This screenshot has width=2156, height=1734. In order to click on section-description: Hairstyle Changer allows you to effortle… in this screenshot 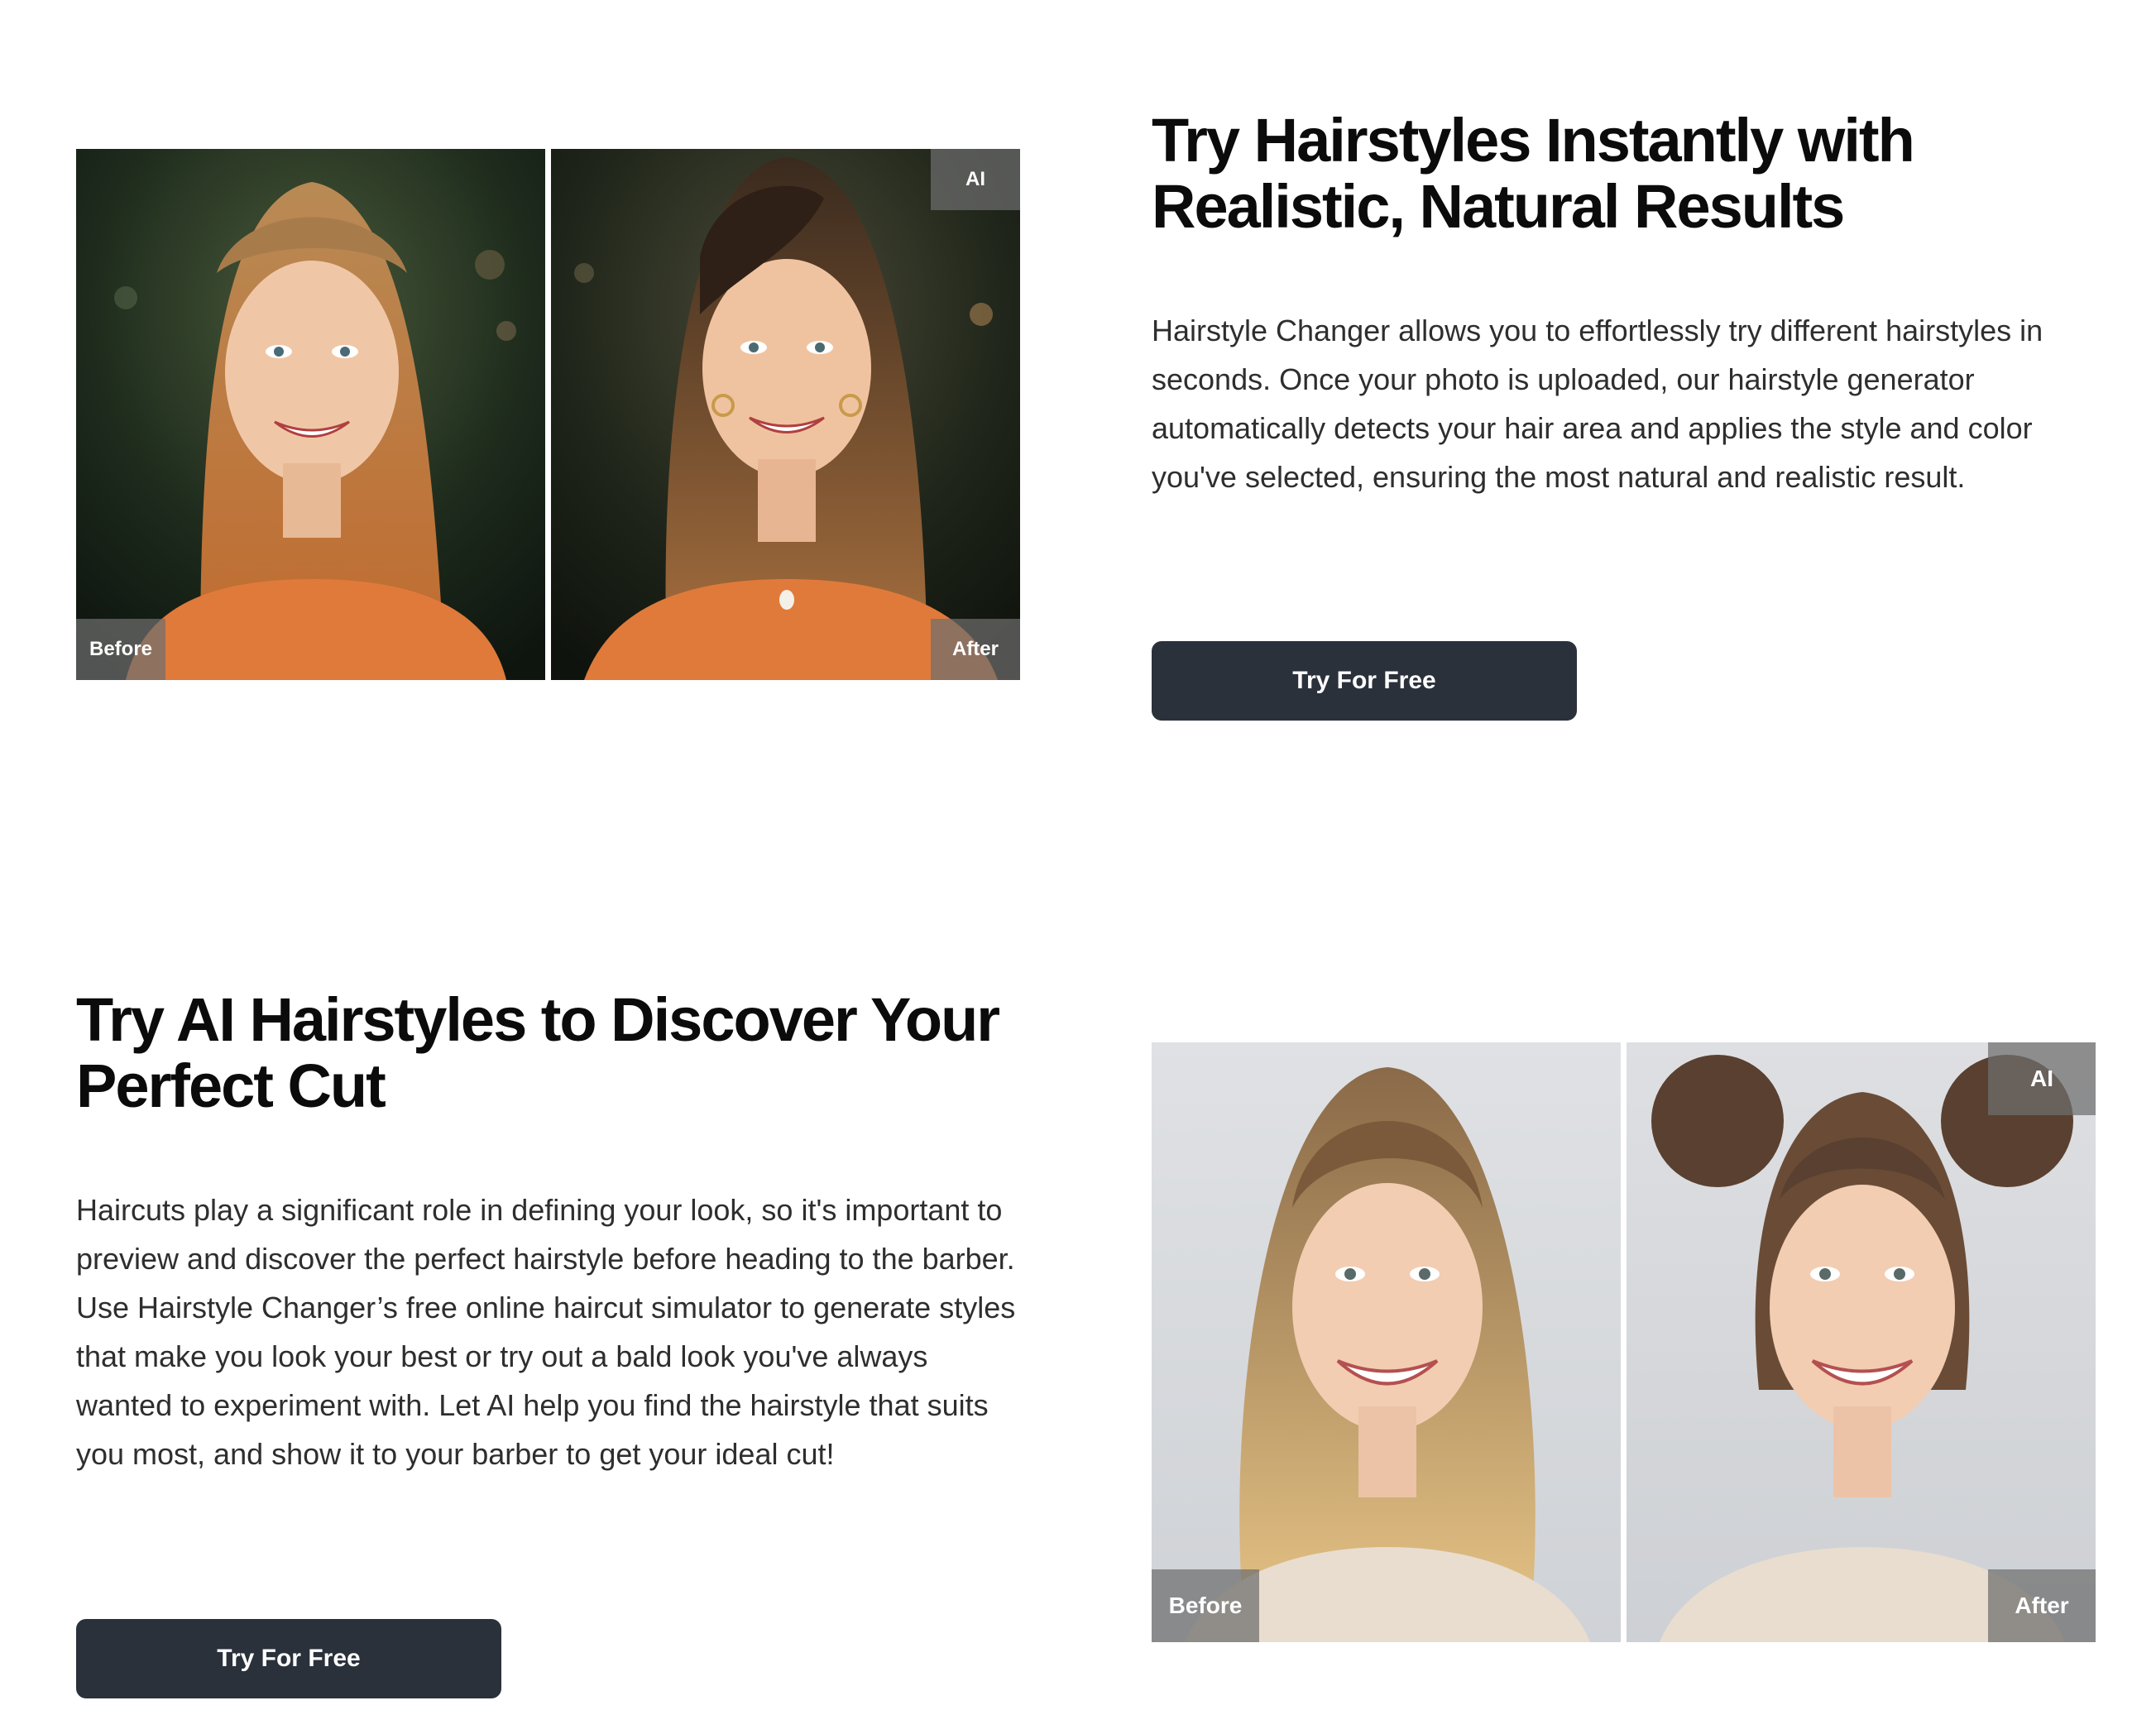, I will do `click(1597, 404)`.